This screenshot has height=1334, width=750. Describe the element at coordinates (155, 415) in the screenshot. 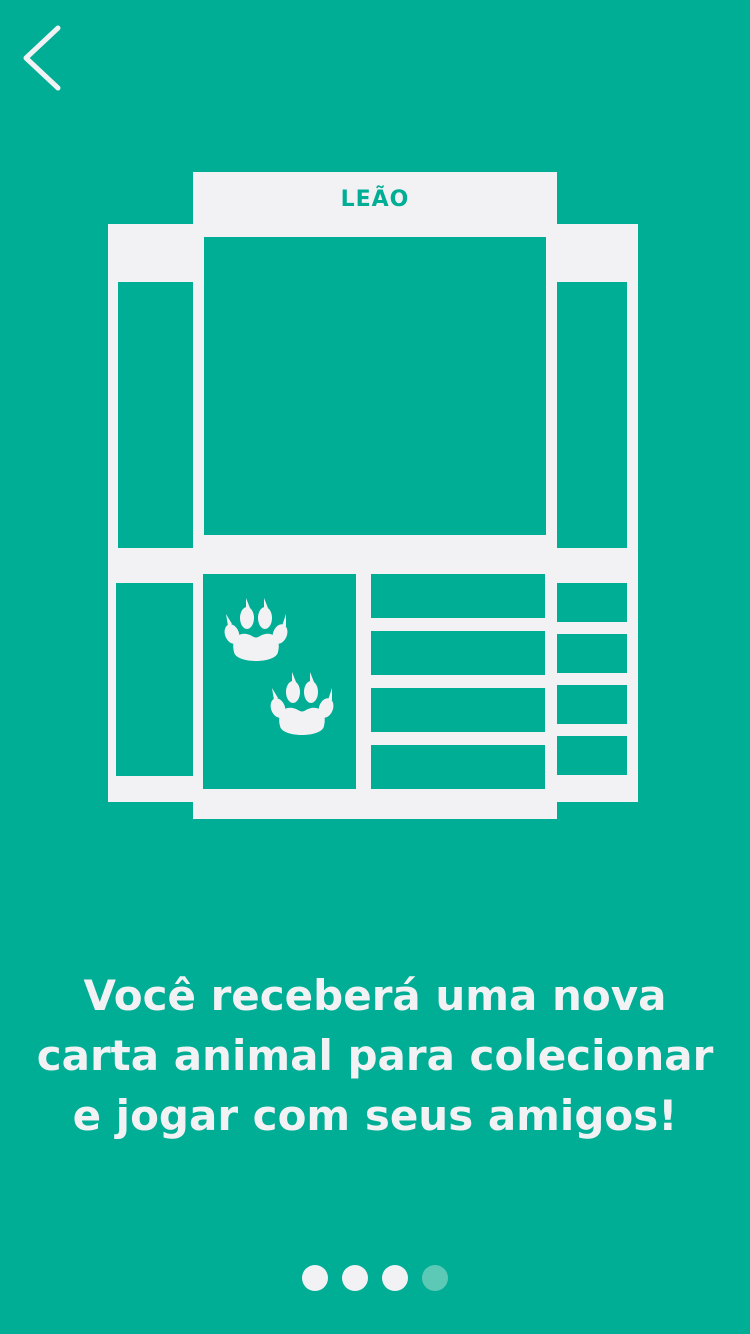

I see `card-left-panel` at that location.